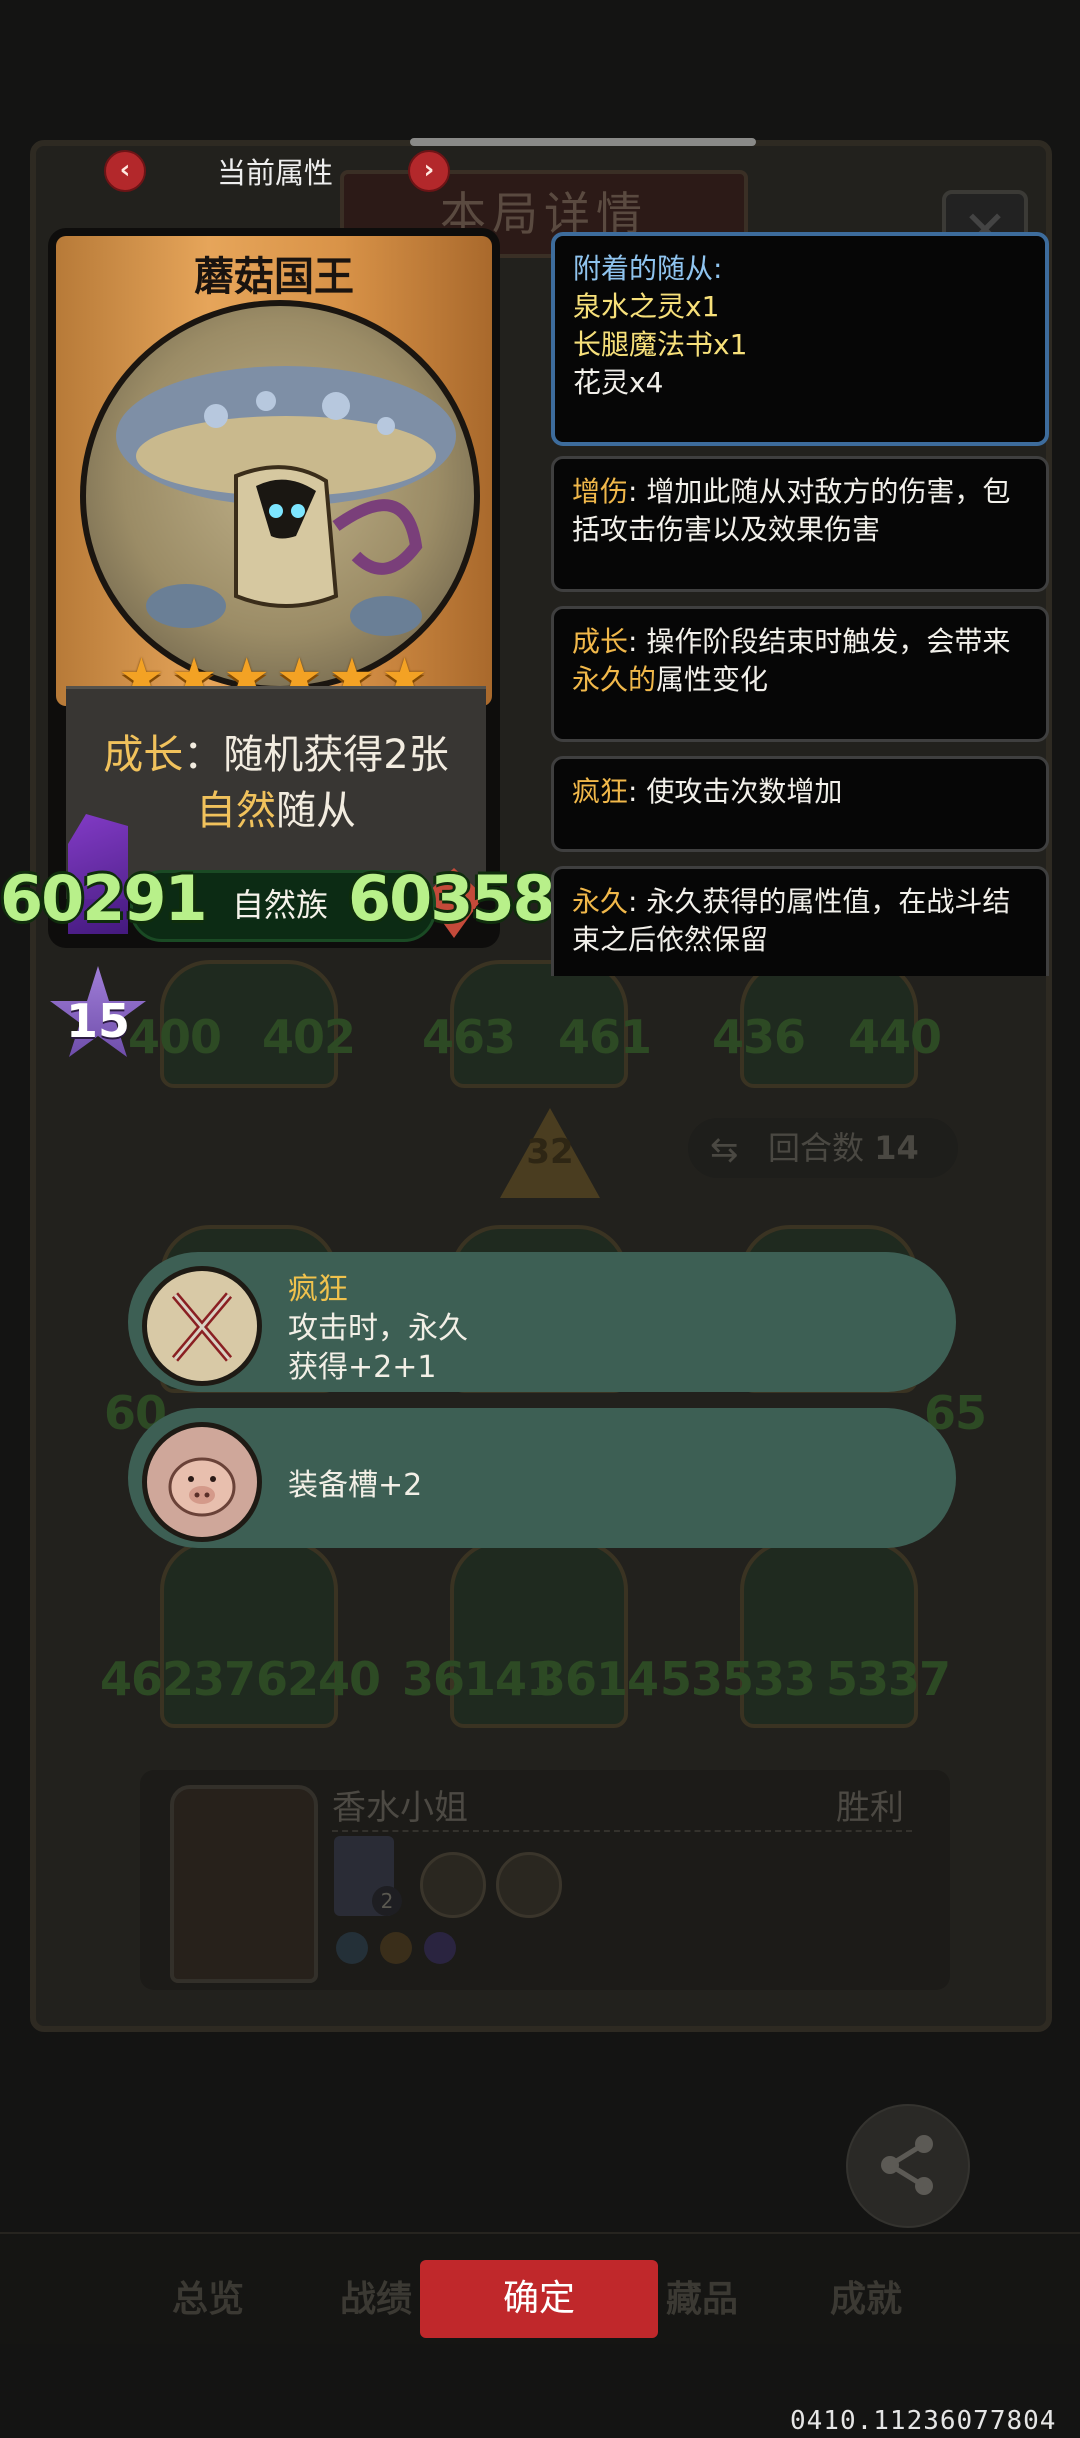 The image size is (1080, 2438). What do you see at coordinates (660, 344) in the screenshot?
I see `attached-item: 长腿魔法书x1` at bounding box center [660, 344].